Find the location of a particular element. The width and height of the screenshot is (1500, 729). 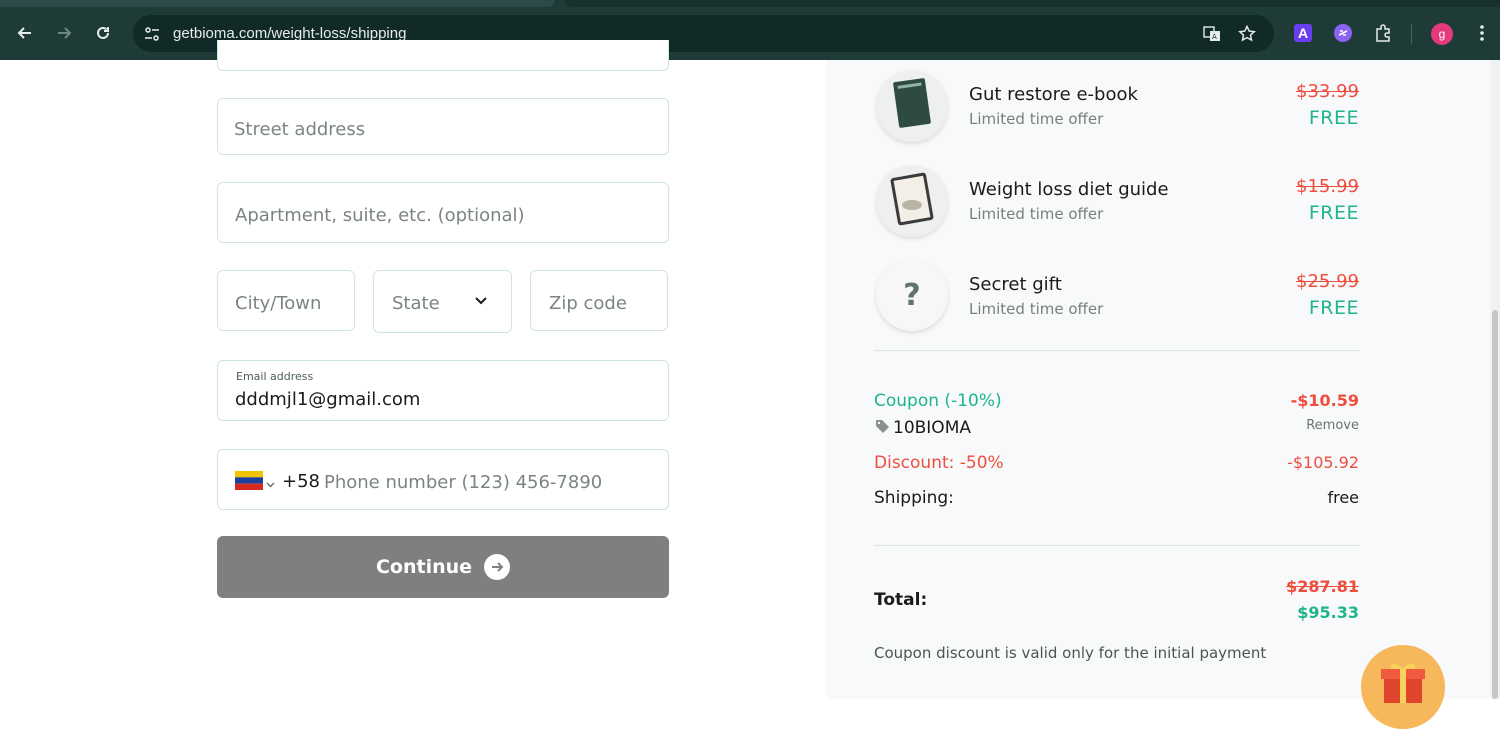

extension-link-icon is located at coordinates (1343, 33).